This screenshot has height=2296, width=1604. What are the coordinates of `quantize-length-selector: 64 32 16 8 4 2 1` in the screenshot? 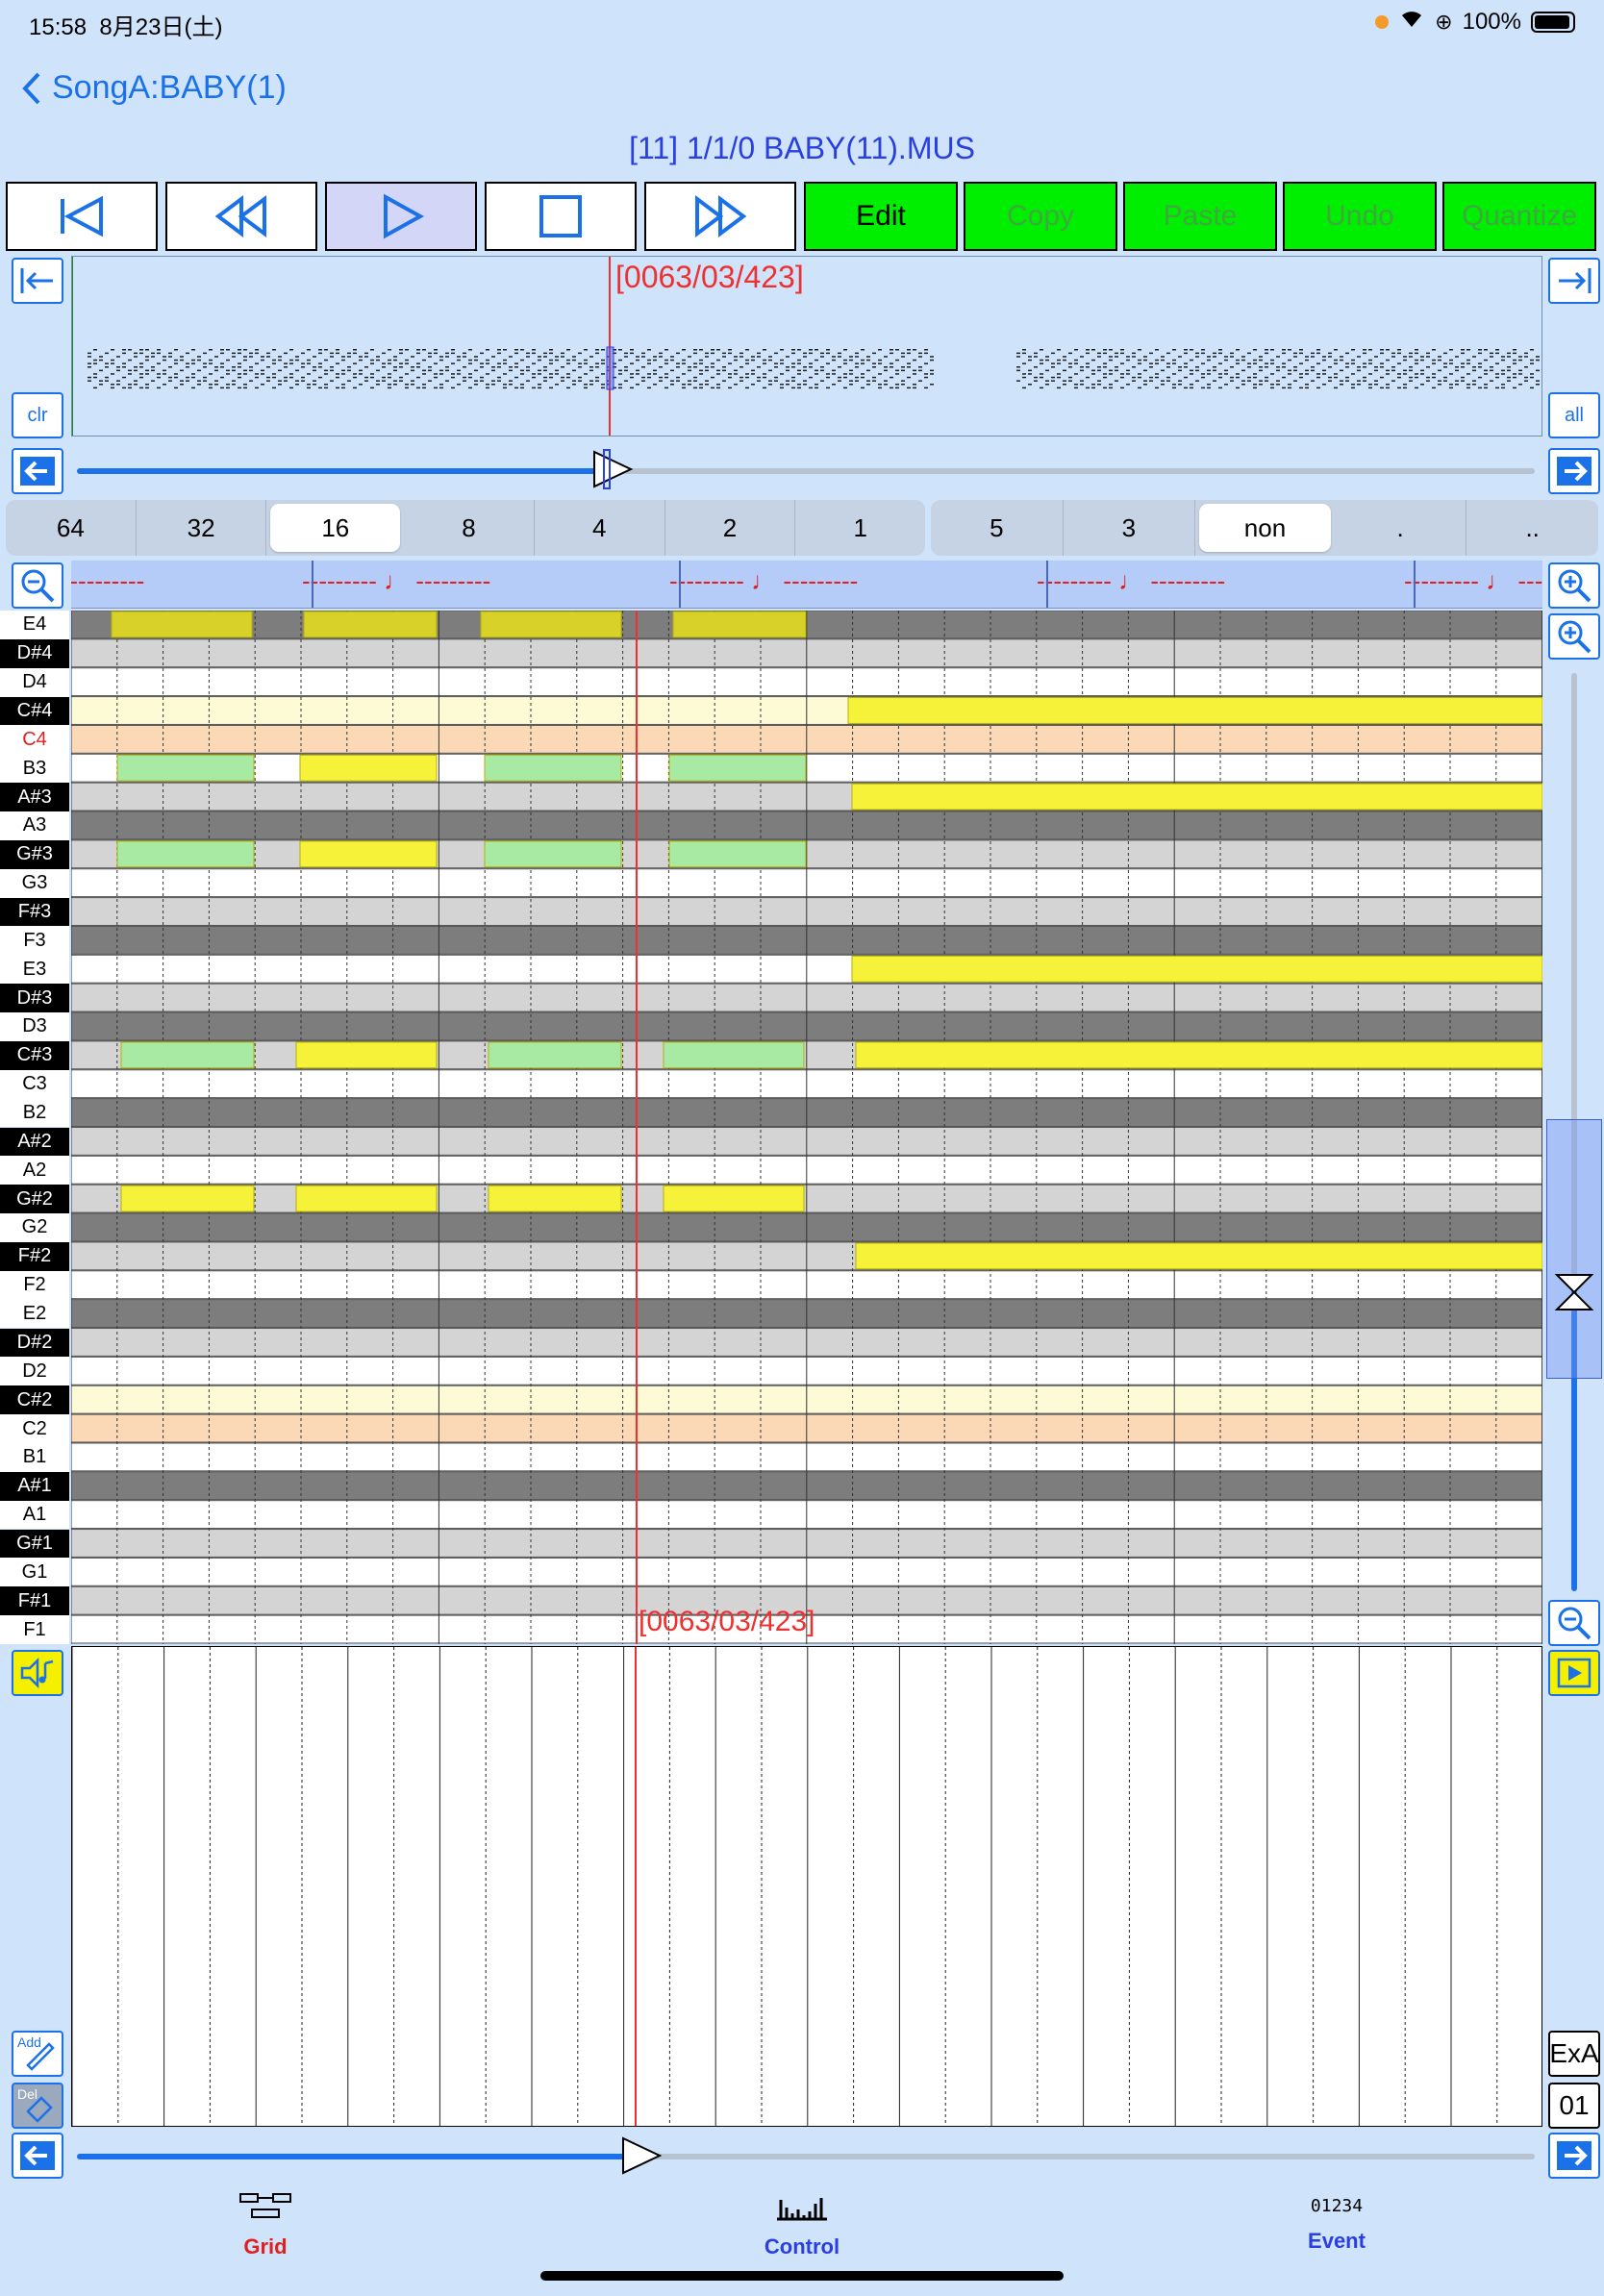 It's located at (465, 528).